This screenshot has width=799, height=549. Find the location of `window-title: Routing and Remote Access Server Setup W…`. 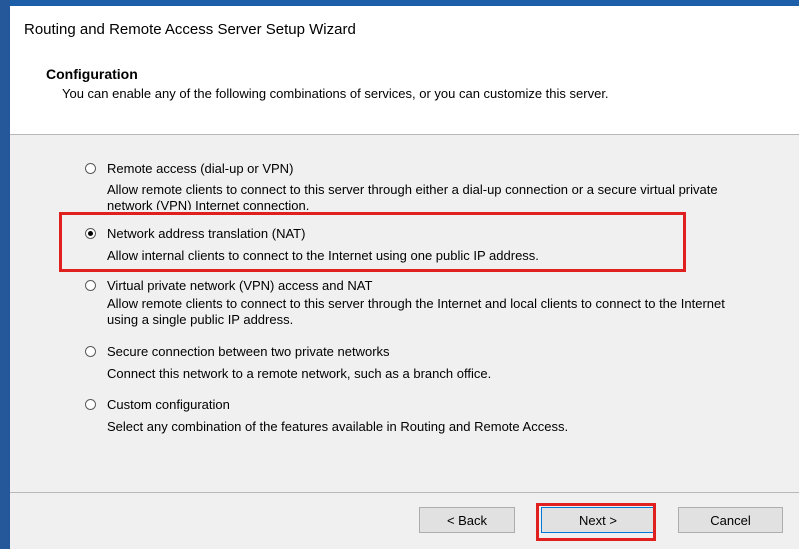

window-title: Routing and Remote Access Server Setup W… is located at coordinates (190, 29).